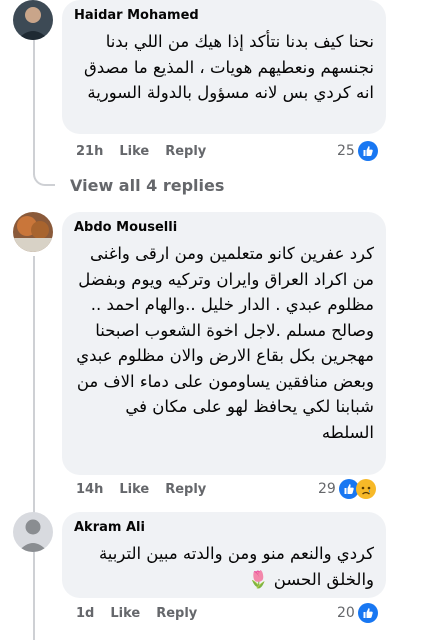  I want to click on thread-connector-curve, so click(44, 179).